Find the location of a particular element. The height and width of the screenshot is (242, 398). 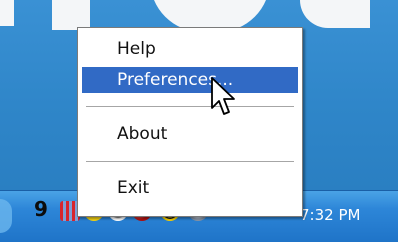

menu-item-about: About is located at coordinates (190, 134).